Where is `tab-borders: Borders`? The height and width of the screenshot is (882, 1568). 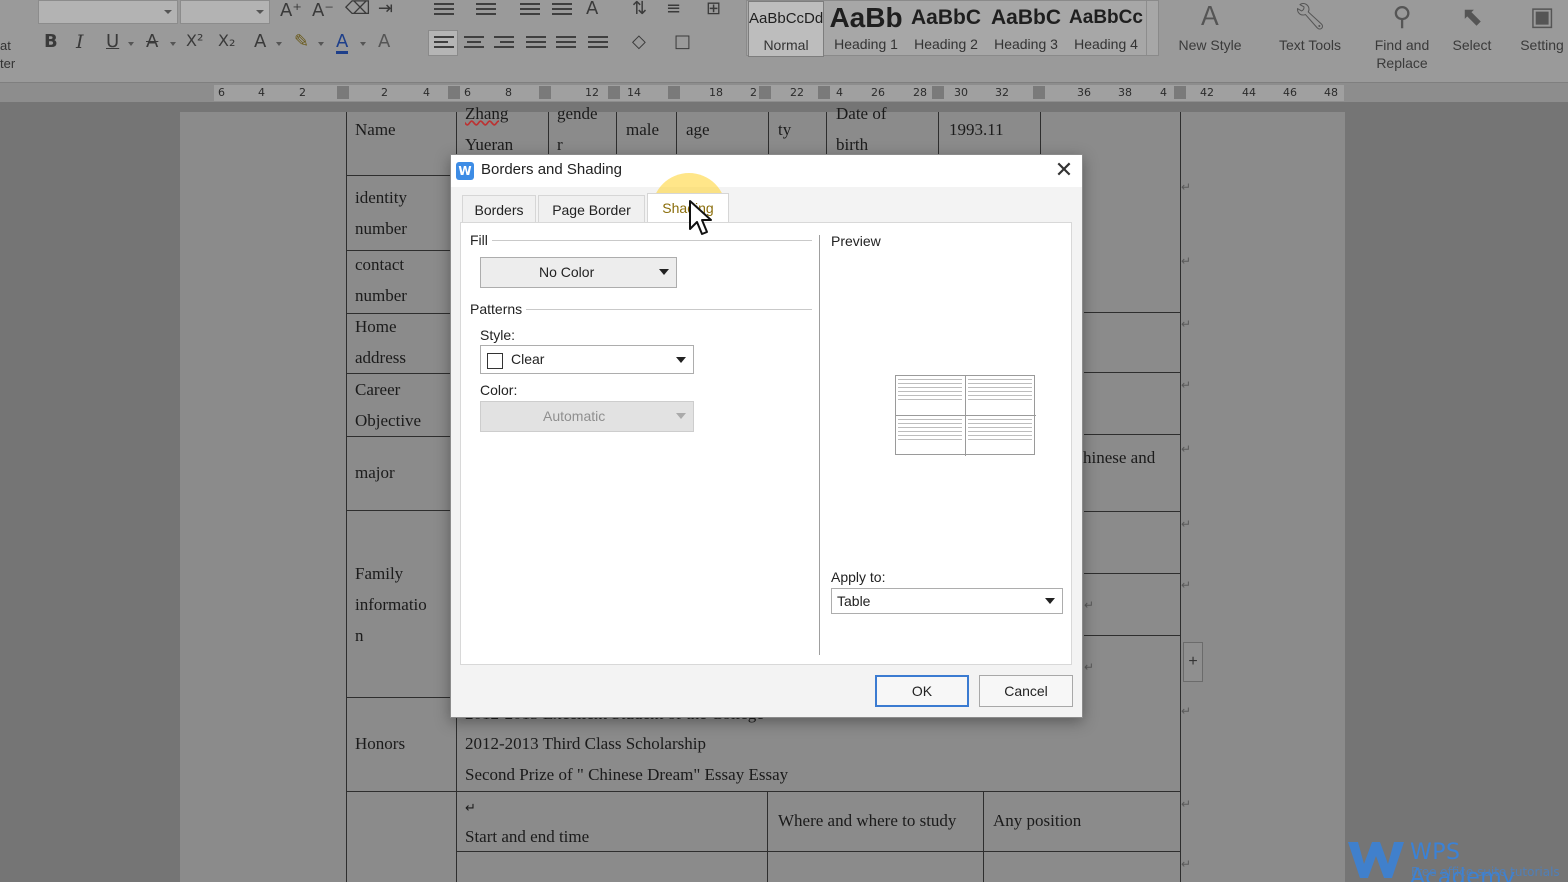
tab-borders: Borders is located at coordinates (499, 209).